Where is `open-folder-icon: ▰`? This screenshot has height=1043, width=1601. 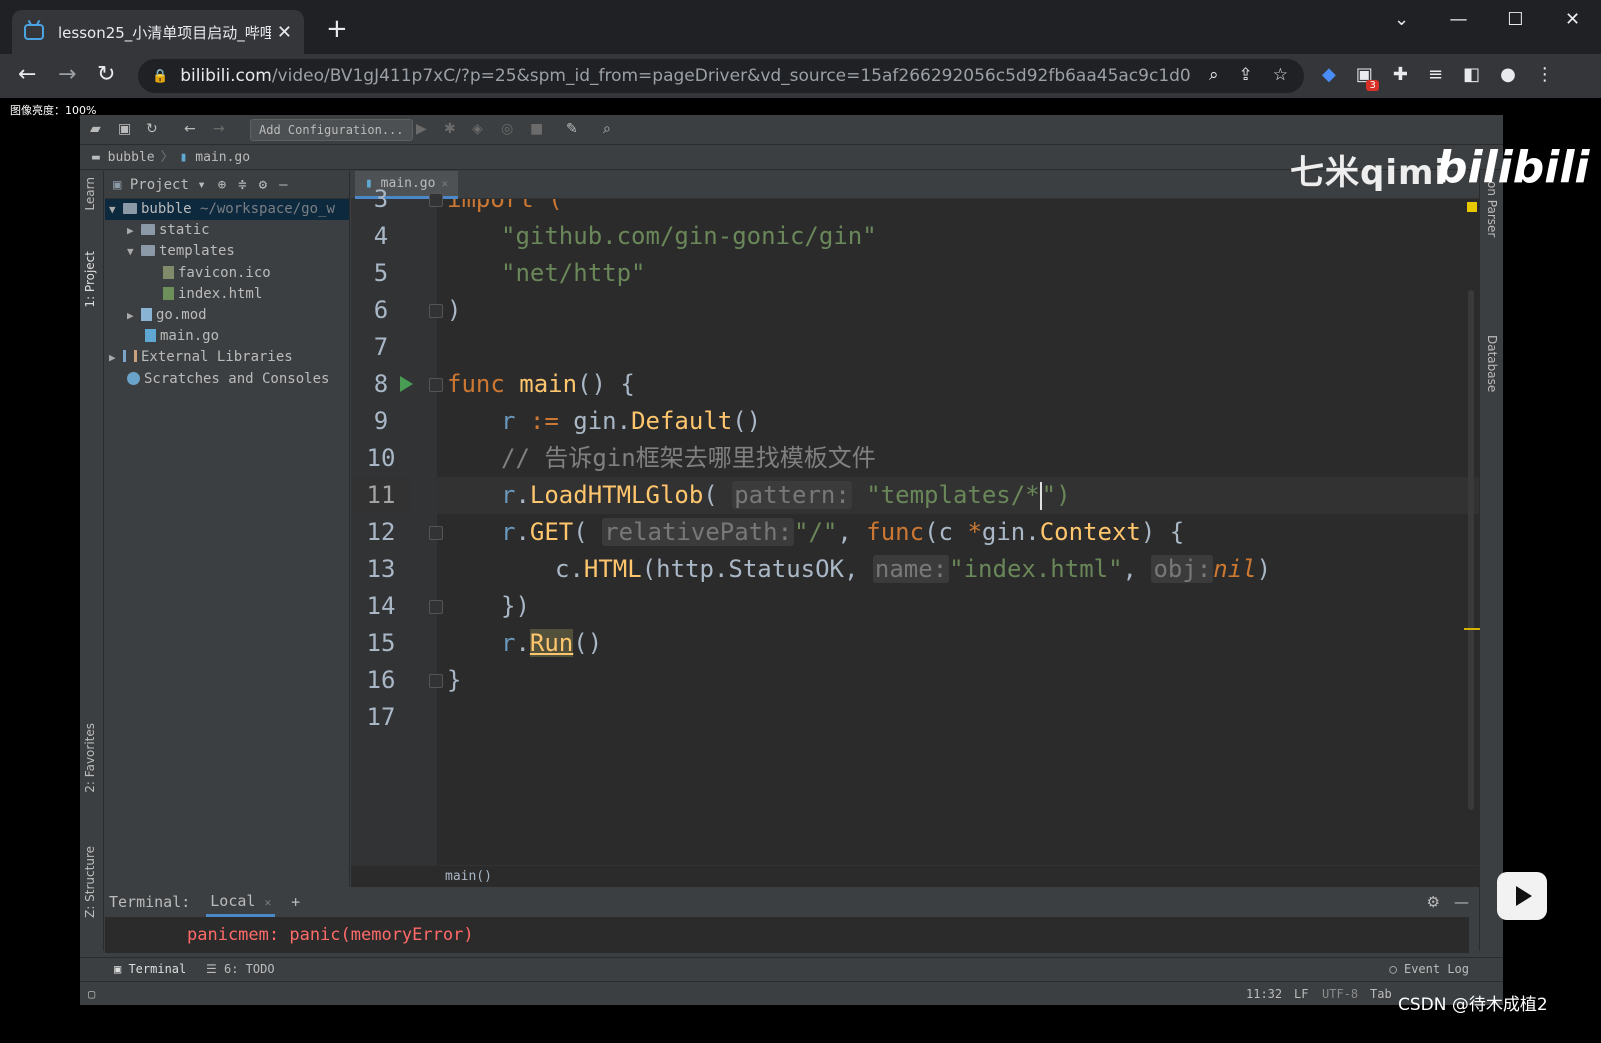 open-folder-icon: ▰ is located at coordinates (95, 129).